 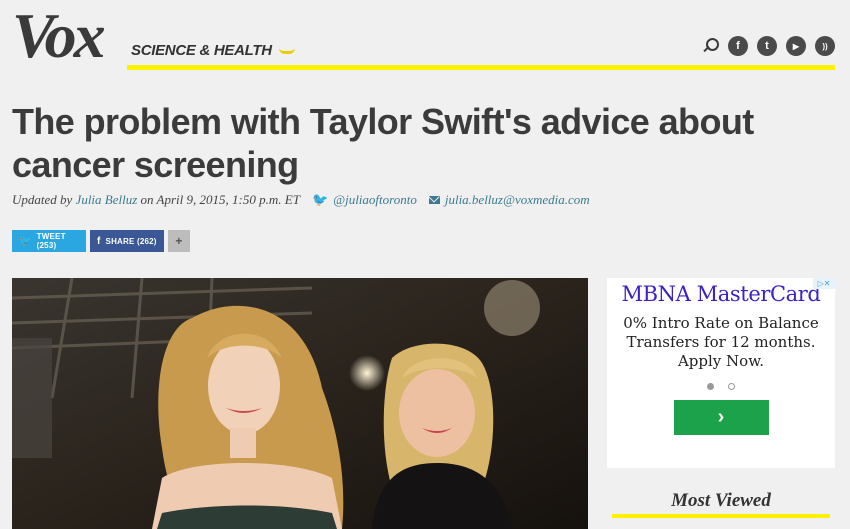 What do you see at coordinates (710, 386) in the screenshot?
I see `ad-dot-active` at bounding box center [710, 386].